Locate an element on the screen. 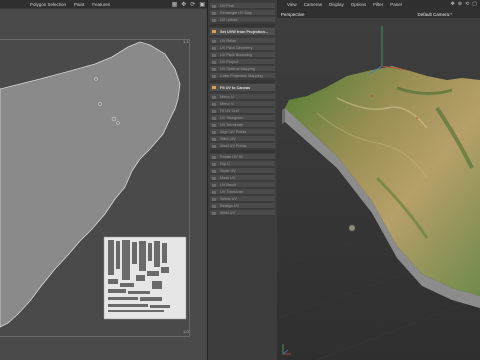 The image size is (480, 360). tool-item: Rotate UV 90 is located at coordinates (242, 157).